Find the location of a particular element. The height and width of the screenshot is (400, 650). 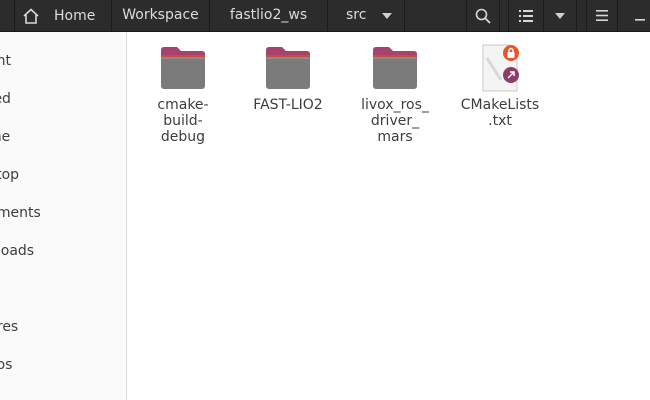

breadcrumb-fastlio2-ws: fastlio2_ws is located at coordinates (268, 15).